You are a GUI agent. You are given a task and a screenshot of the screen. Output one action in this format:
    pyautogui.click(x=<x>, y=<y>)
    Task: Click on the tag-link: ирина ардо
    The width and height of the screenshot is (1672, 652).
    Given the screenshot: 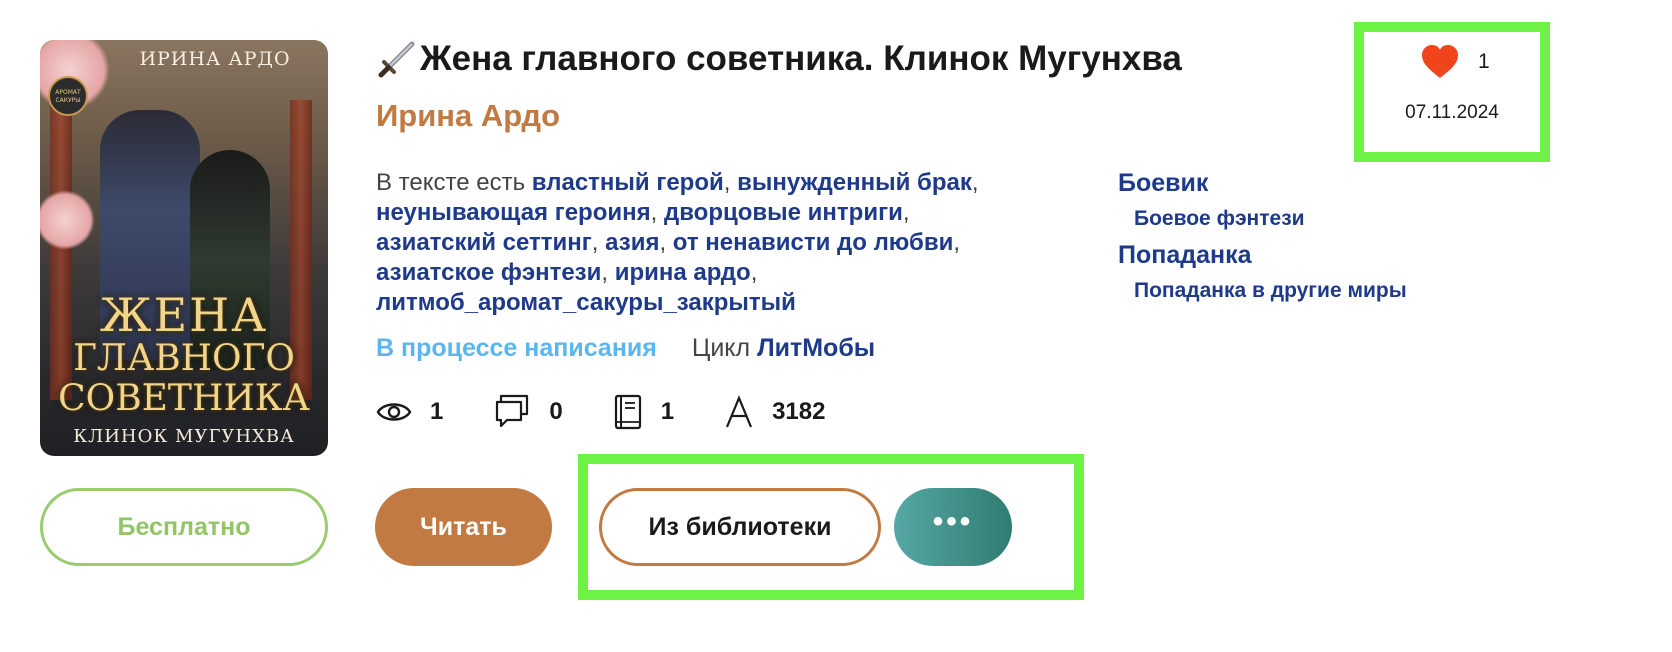 What is the action you would take?
    pyautogui.click(x=683, y=272)
    